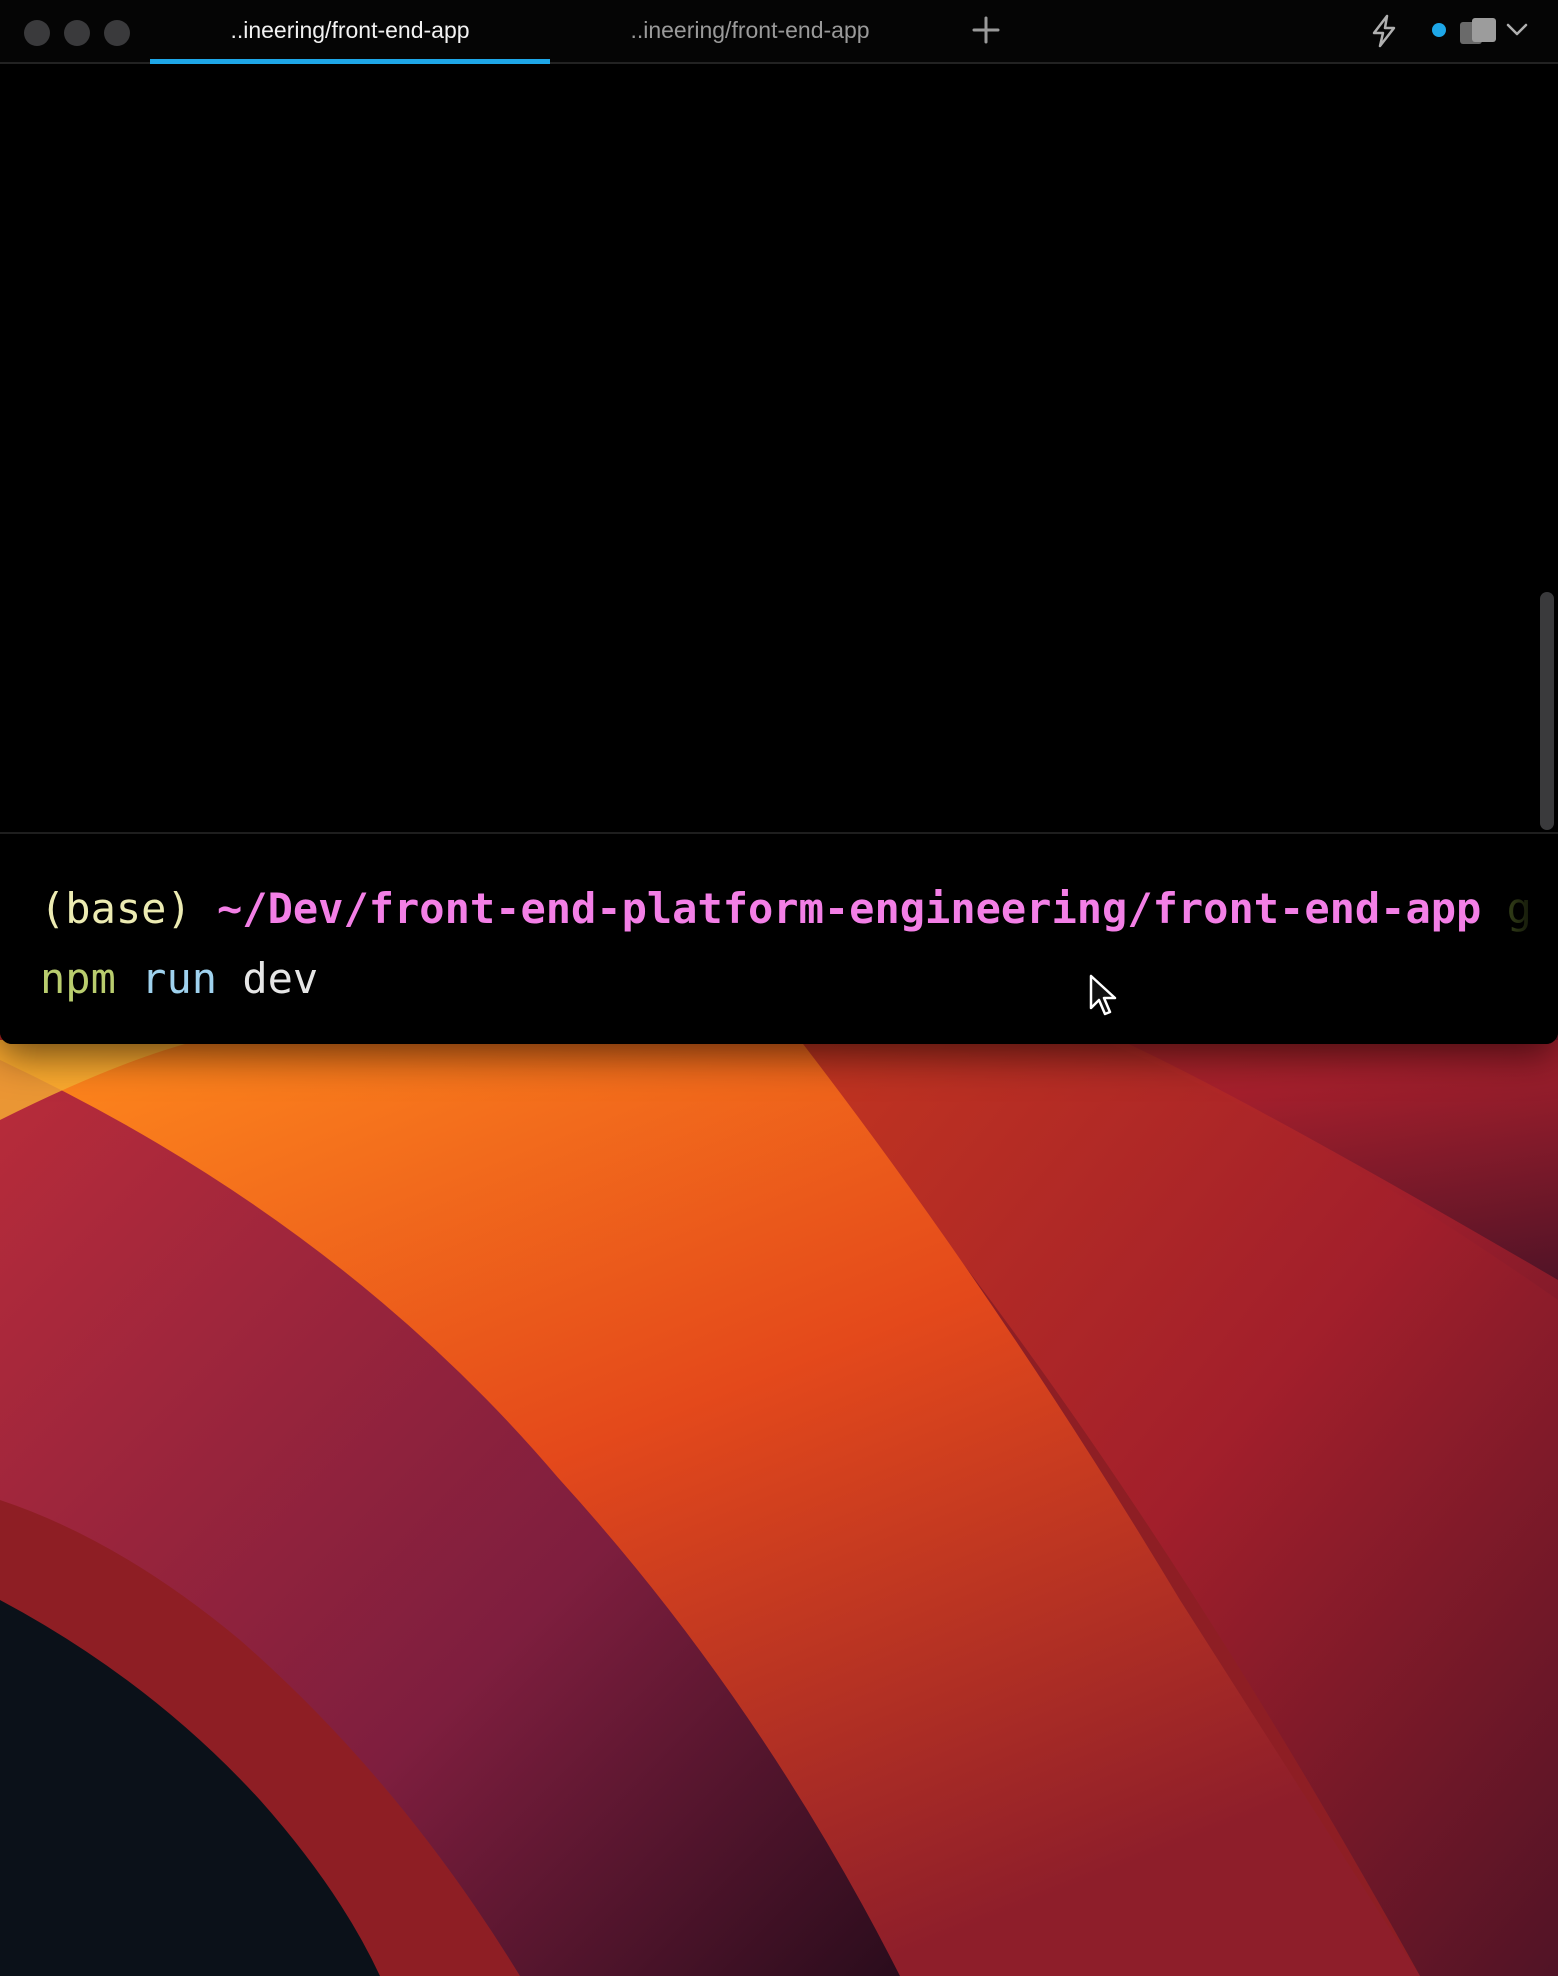  I want to click on pane-icon, so click(1478, 31).